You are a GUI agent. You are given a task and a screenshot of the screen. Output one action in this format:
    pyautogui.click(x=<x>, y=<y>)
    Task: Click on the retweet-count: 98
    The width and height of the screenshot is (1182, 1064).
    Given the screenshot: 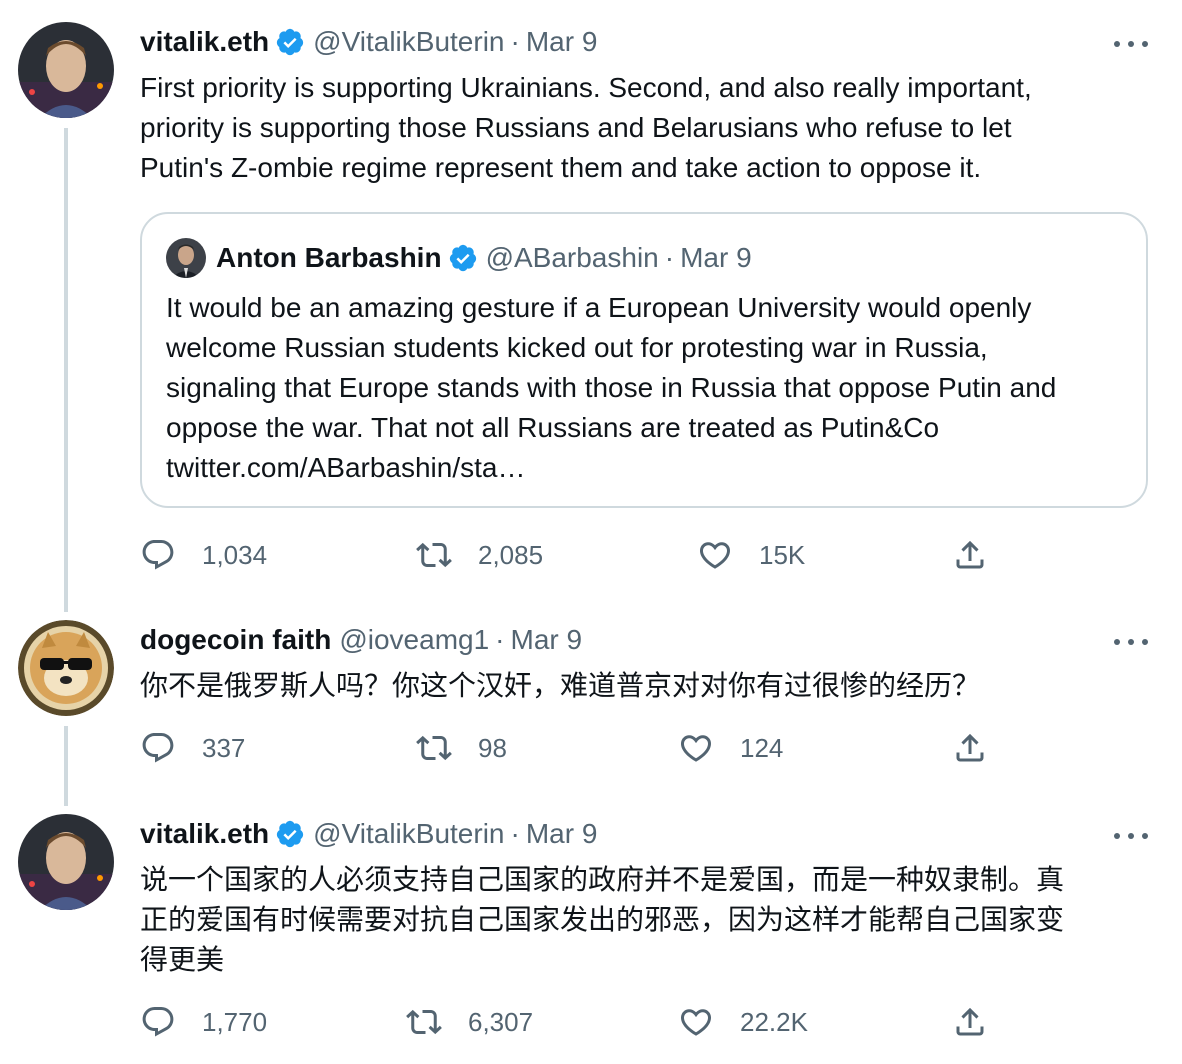 What is the action you would take?
    pyautogui.click(x=492, y=747)
    